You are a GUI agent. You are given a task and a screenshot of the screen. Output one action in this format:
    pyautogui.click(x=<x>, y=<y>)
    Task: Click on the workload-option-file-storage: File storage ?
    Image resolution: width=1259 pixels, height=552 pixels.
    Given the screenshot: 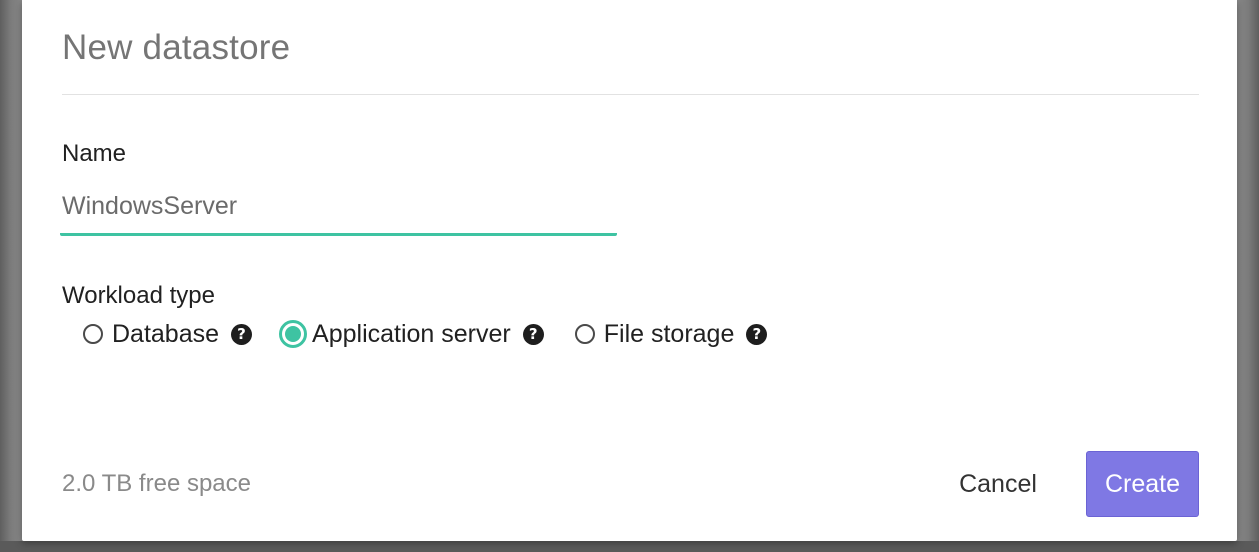 What is the action you would take?
    pyautogui.click(x=669, y=334)
    